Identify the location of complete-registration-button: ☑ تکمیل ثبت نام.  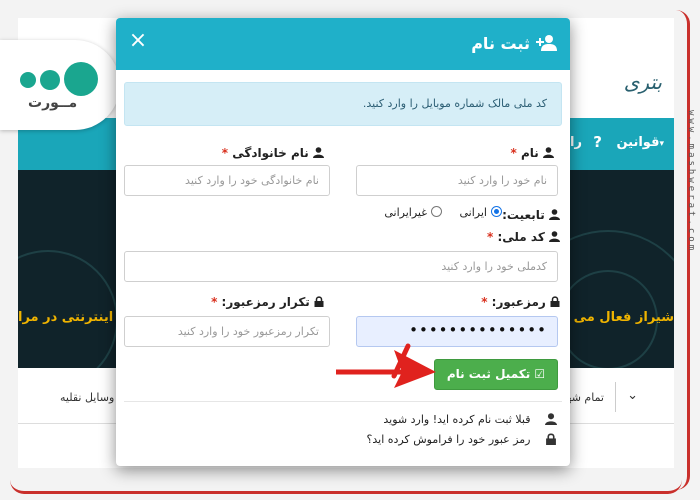
(496, 374).